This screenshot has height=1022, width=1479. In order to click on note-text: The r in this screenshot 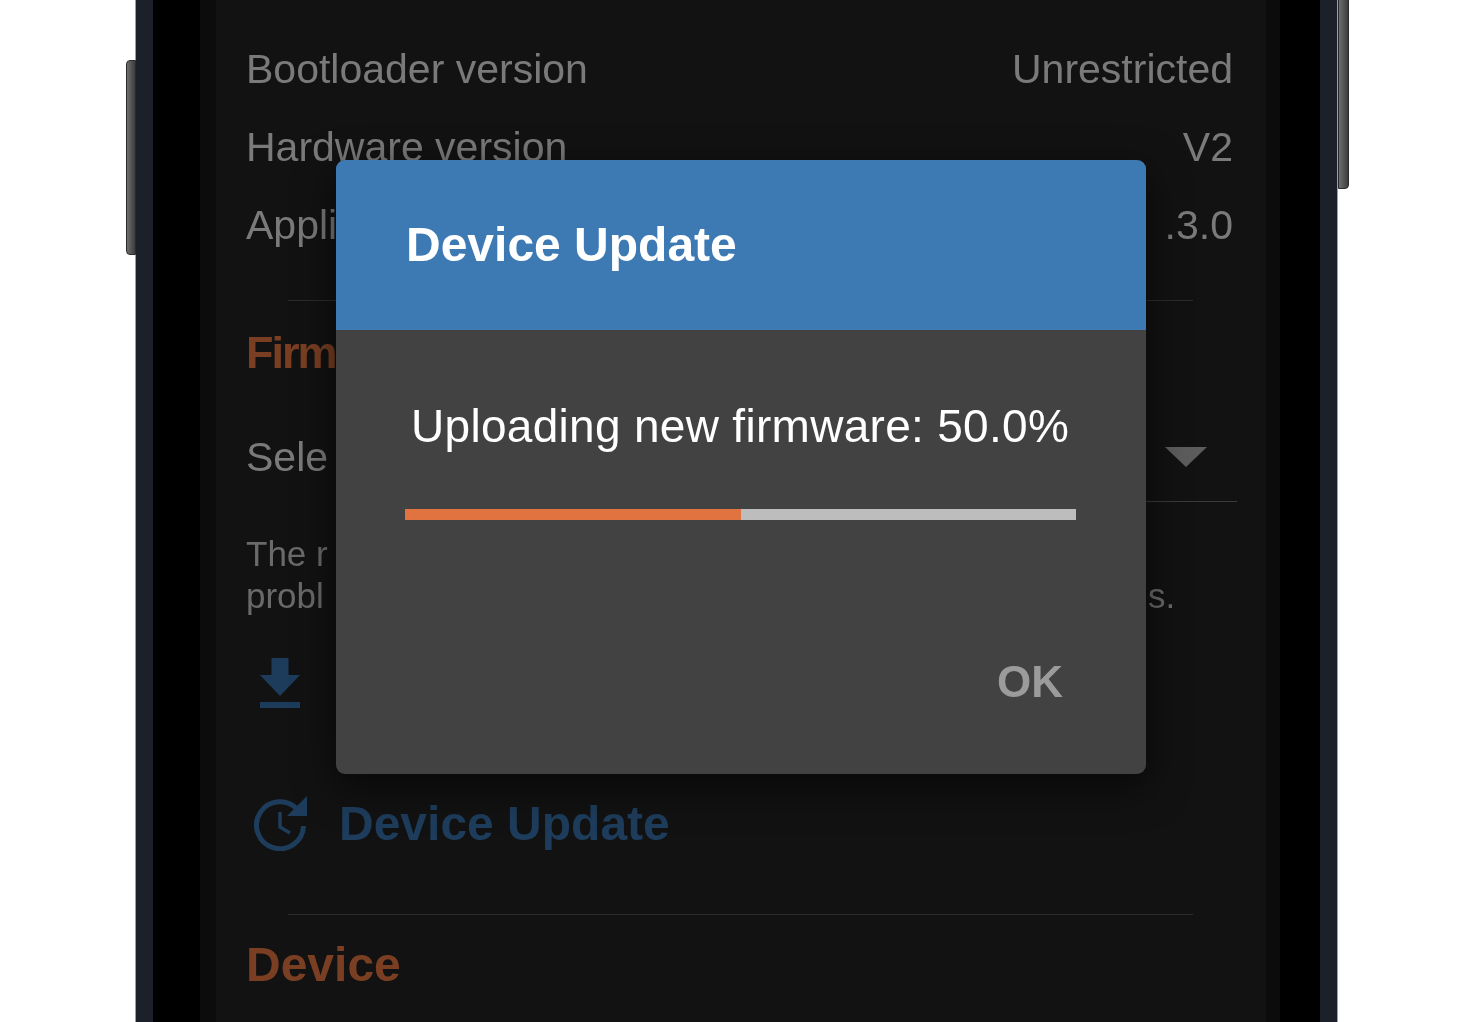, I will do `click(287, 554)`.